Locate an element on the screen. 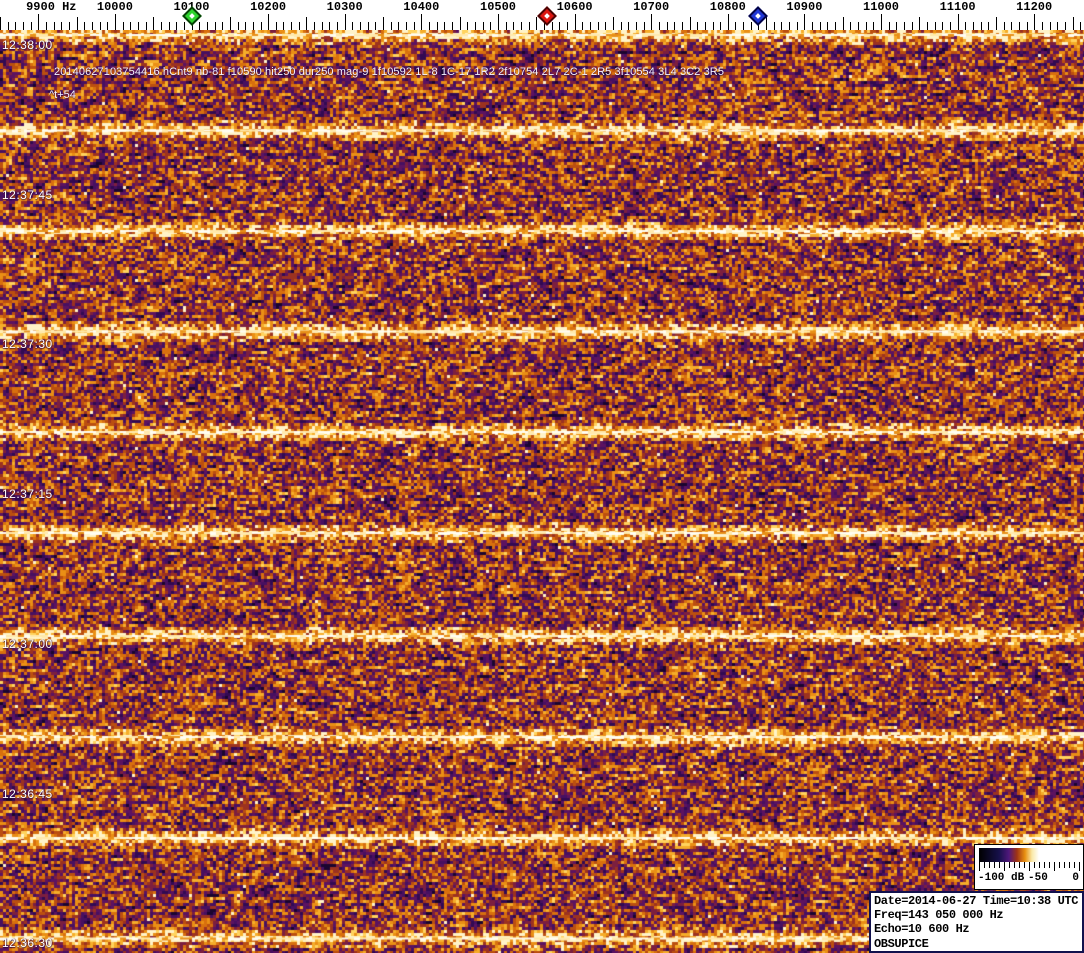 The image size is (1084, 953). freq-marker-red is located at coordinates (547, 16).